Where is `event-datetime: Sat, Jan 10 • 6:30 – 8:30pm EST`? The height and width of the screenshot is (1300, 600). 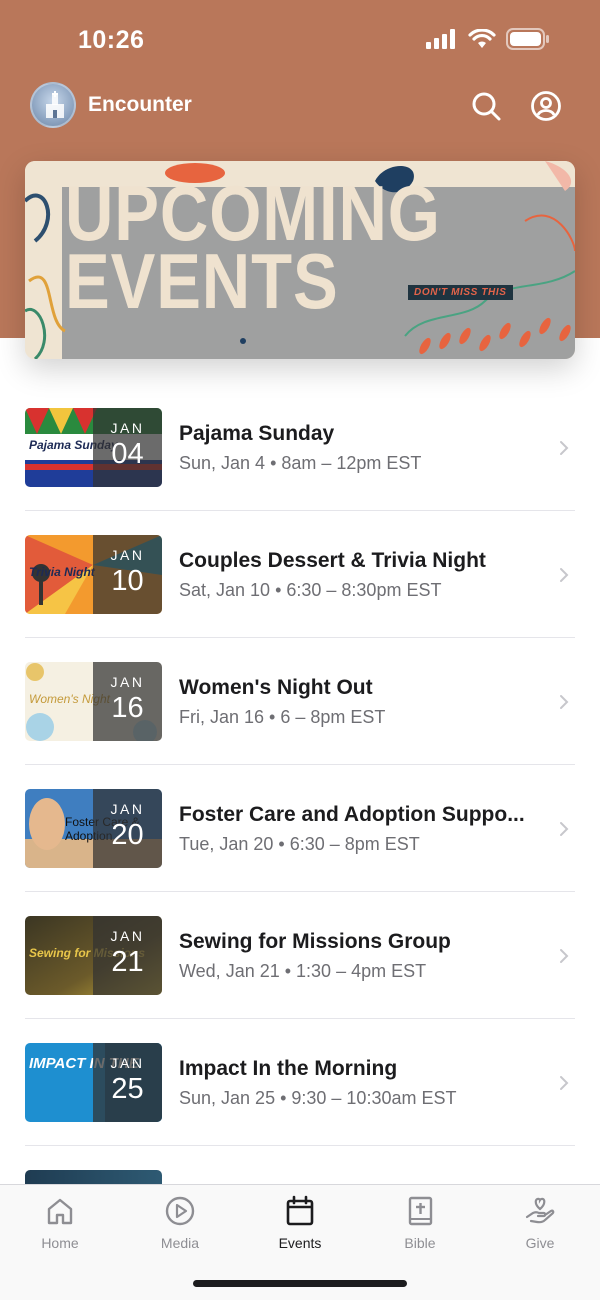 event-datetime: Sat, Jan 10 • 6:30 – 8:30pm EST is located at coordinates (310, 590).